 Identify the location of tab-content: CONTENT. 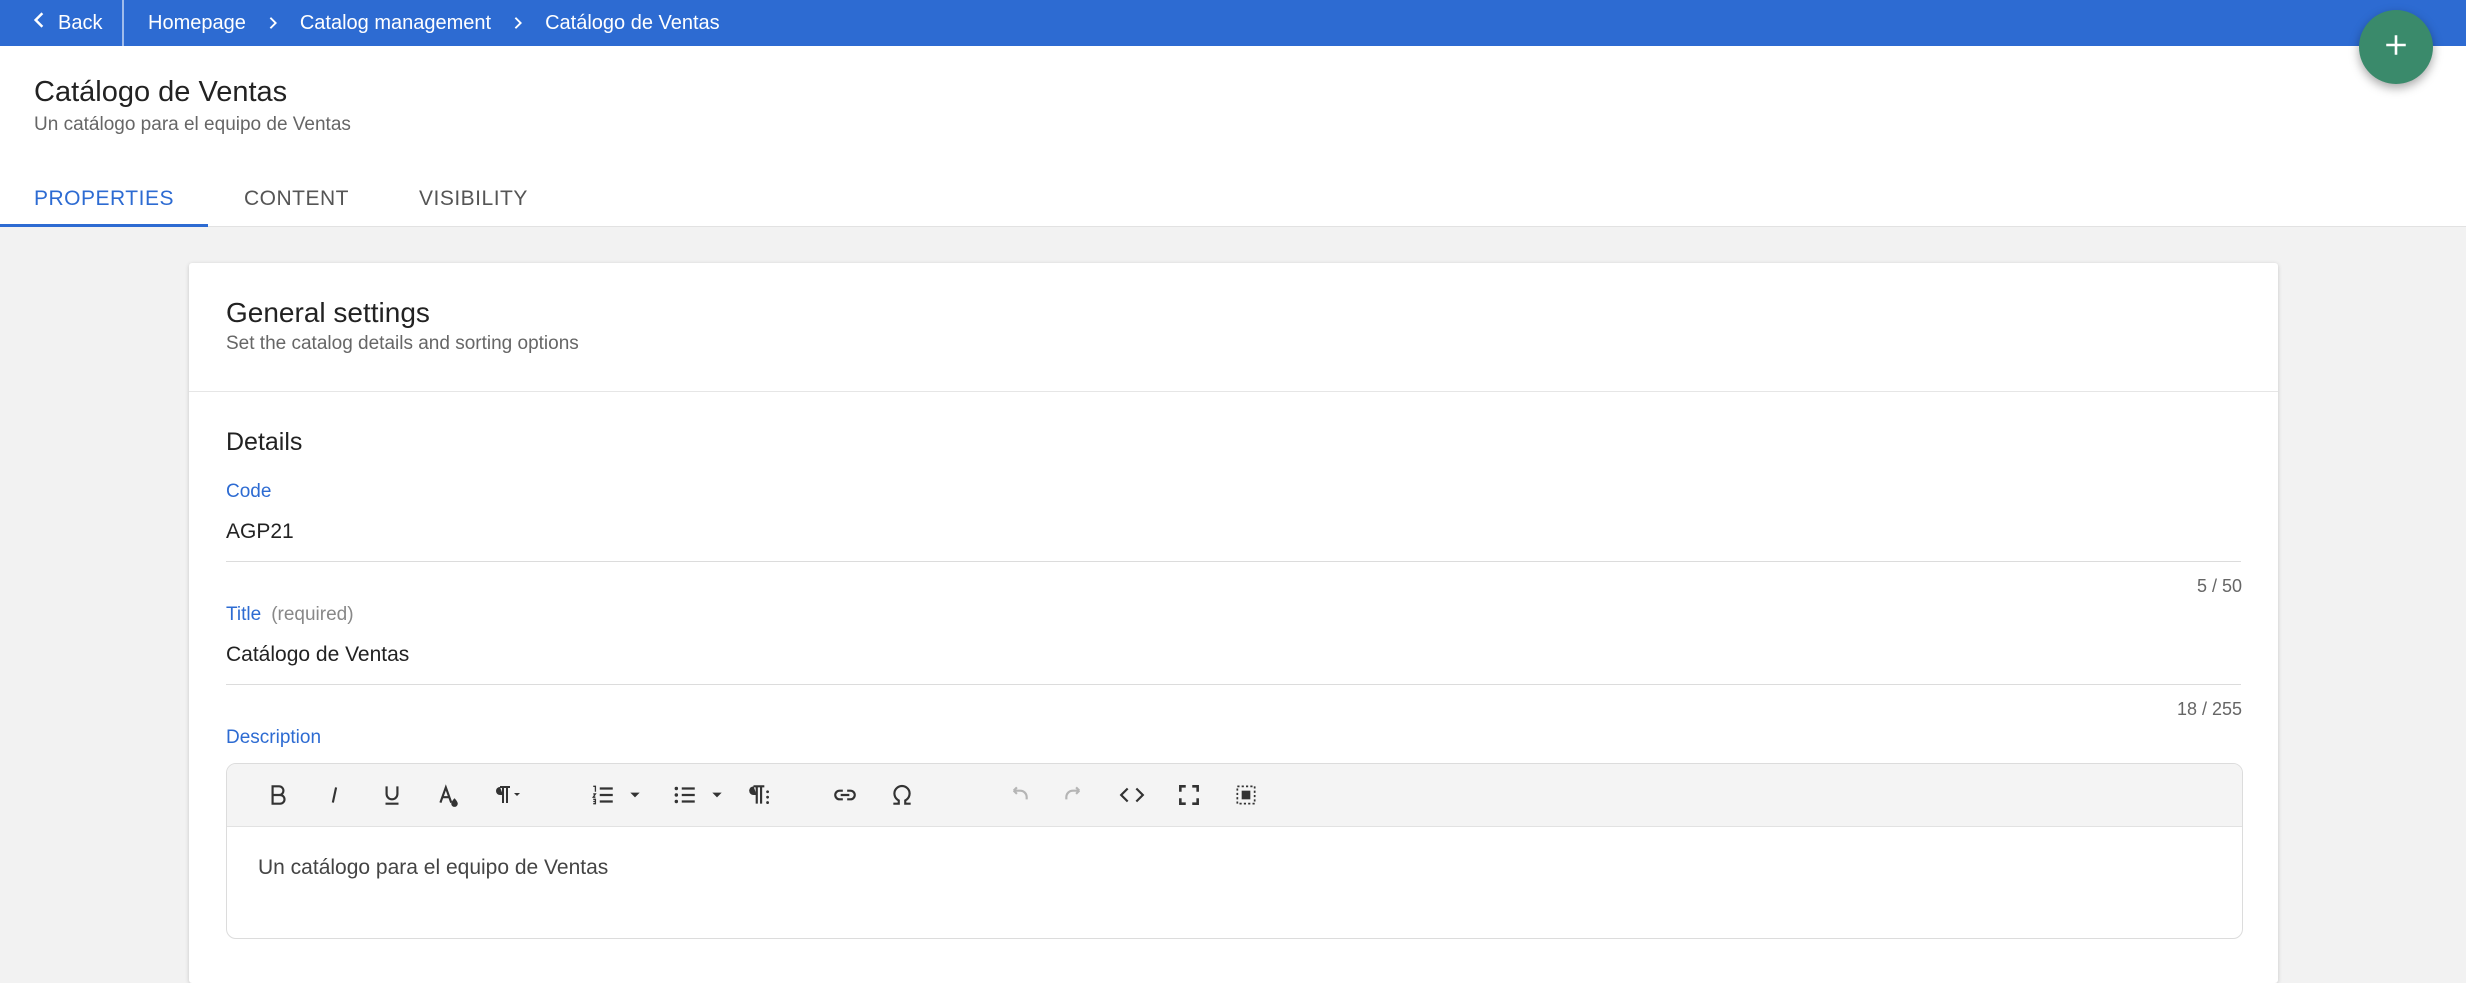
(296, 200).